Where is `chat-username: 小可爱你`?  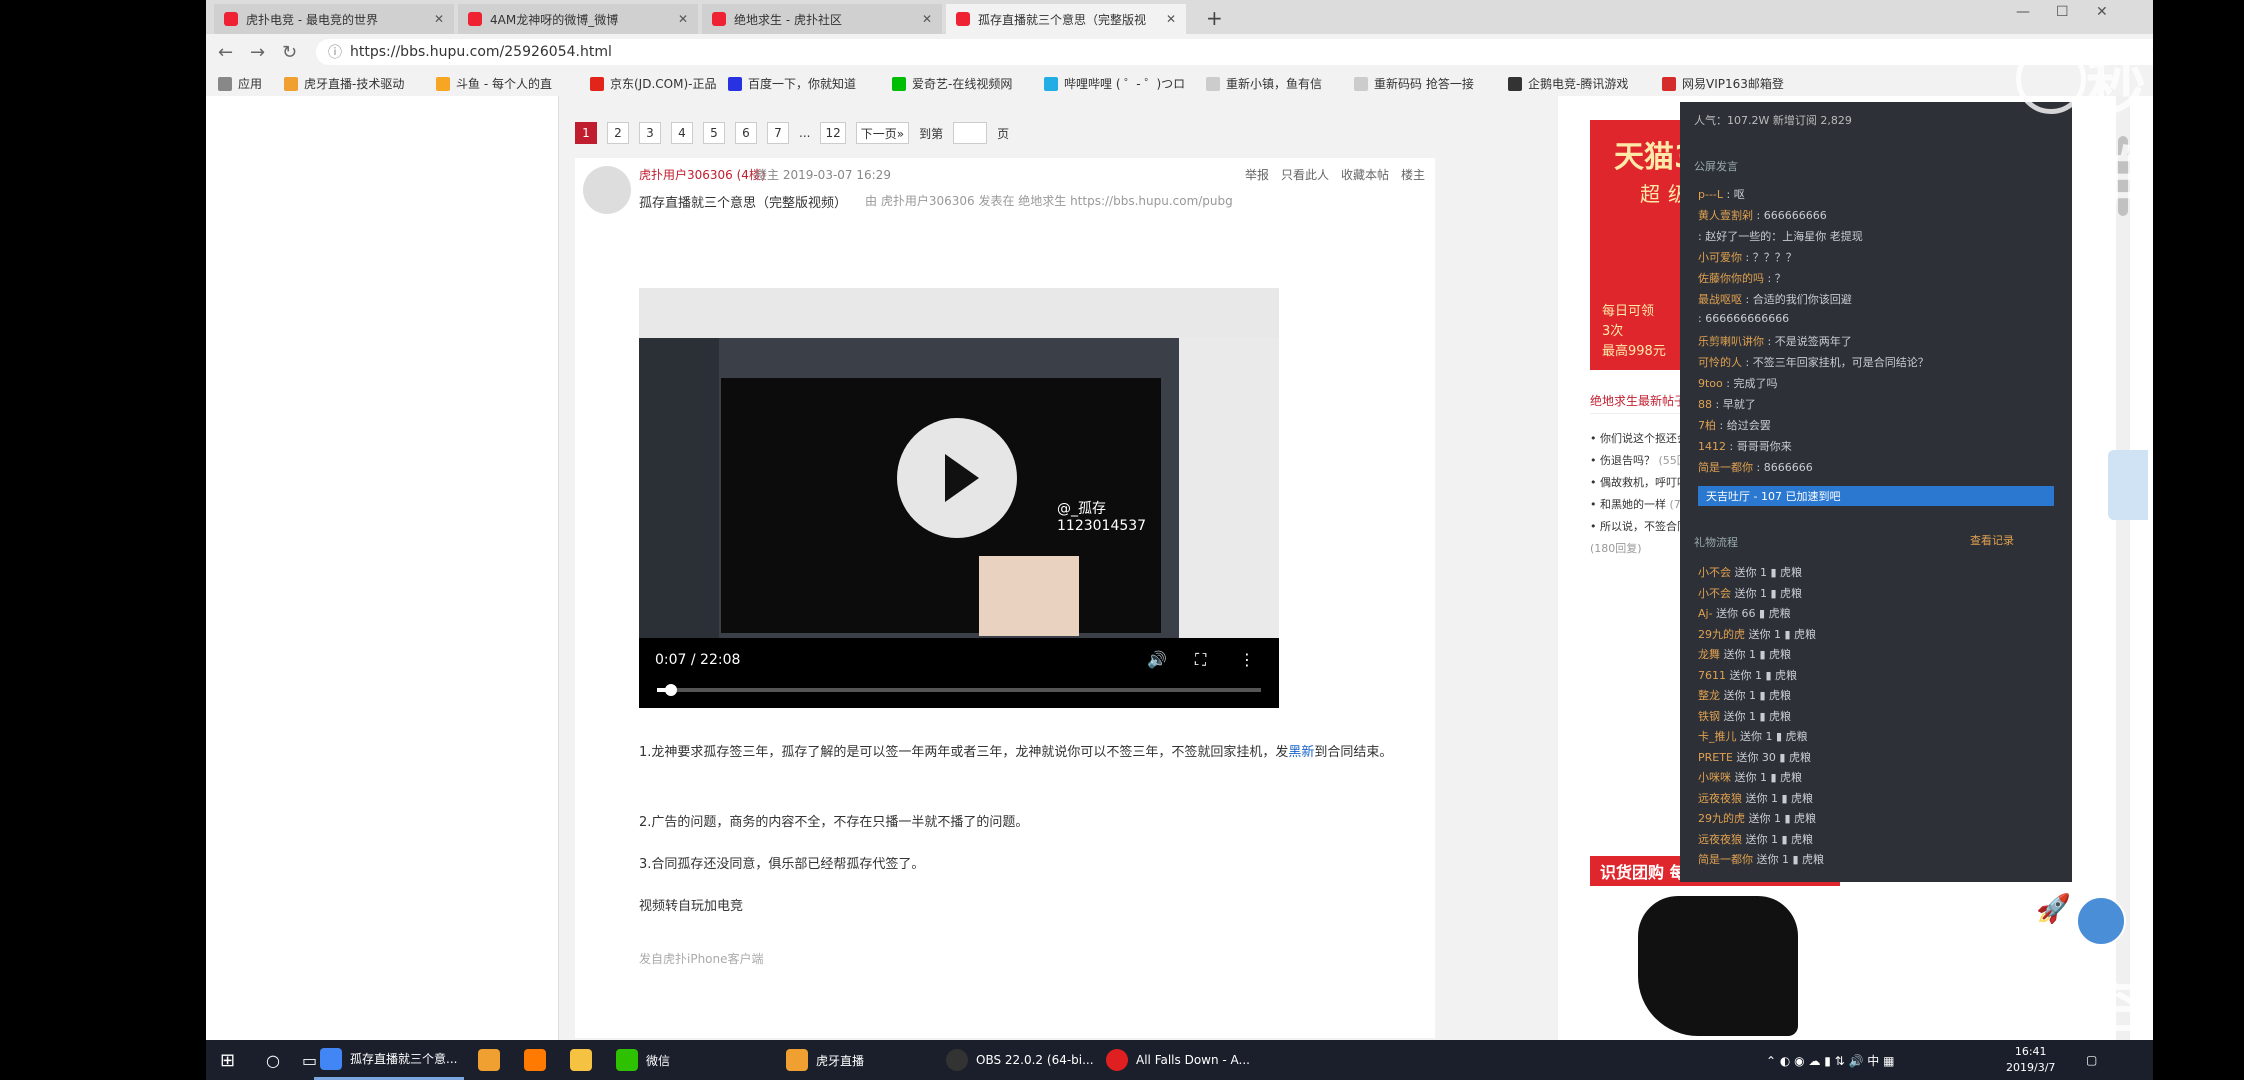 chat-username: 小可爱你 is located at coordinates (1720, 257).